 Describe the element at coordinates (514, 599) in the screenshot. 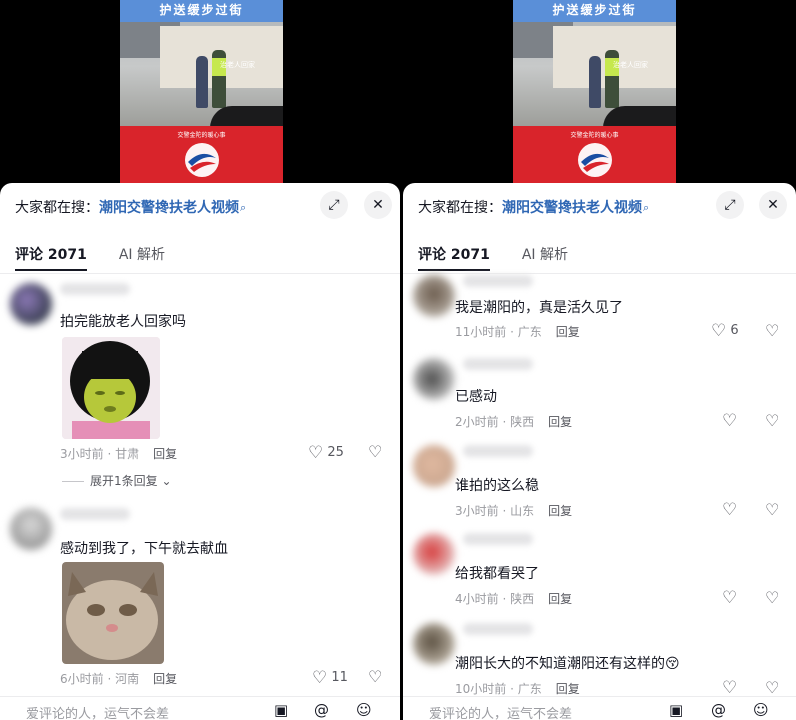

I see `comment-meta: 4小时前 · 陕西 回复` at that location.